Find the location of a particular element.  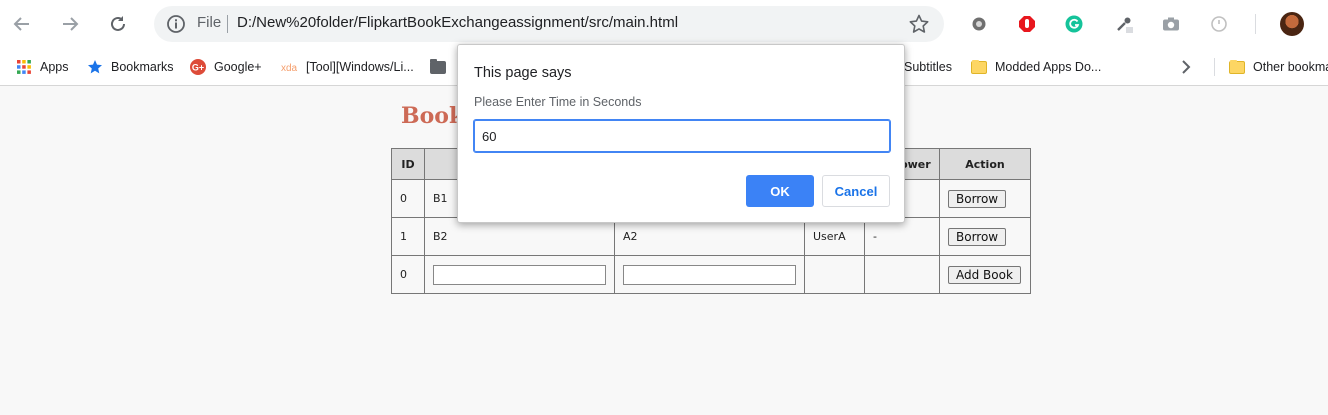

chevron-right-icon is located at coordinates (1186, 67).